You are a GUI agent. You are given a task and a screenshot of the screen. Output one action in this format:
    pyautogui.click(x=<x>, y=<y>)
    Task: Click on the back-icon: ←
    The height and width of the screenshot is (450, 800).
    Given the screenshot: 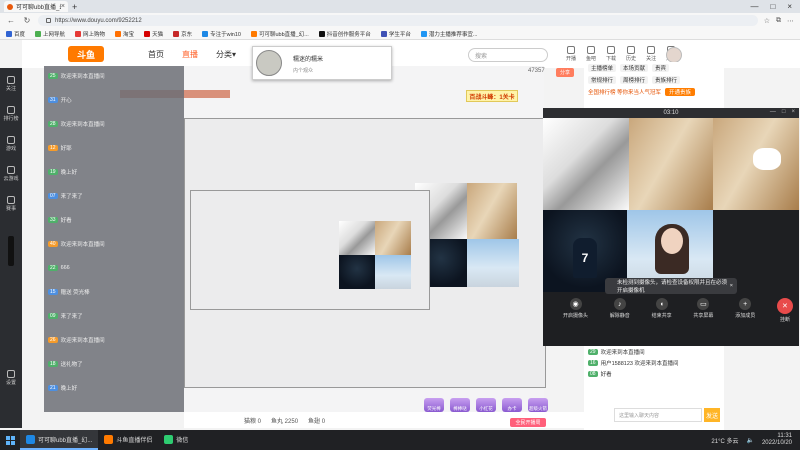 What is the action you would take?
    pyautogui.click(x=11, y=20)
    